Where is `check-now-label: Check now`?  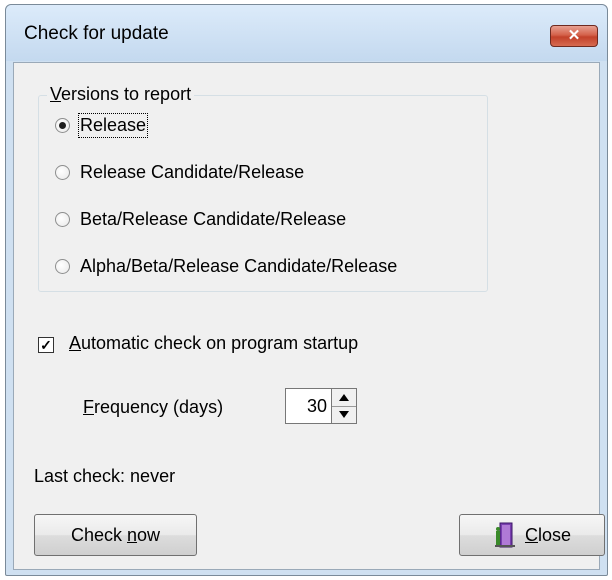
check-now-label: Check now is located at coordinates (115, 534).